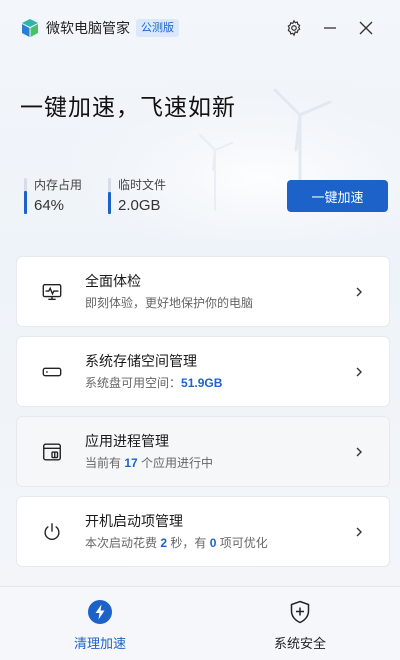 This screenshot has width=400, height=660. I want to click on title-bar: 微软电脑管家 公测版, so click(200, 28).